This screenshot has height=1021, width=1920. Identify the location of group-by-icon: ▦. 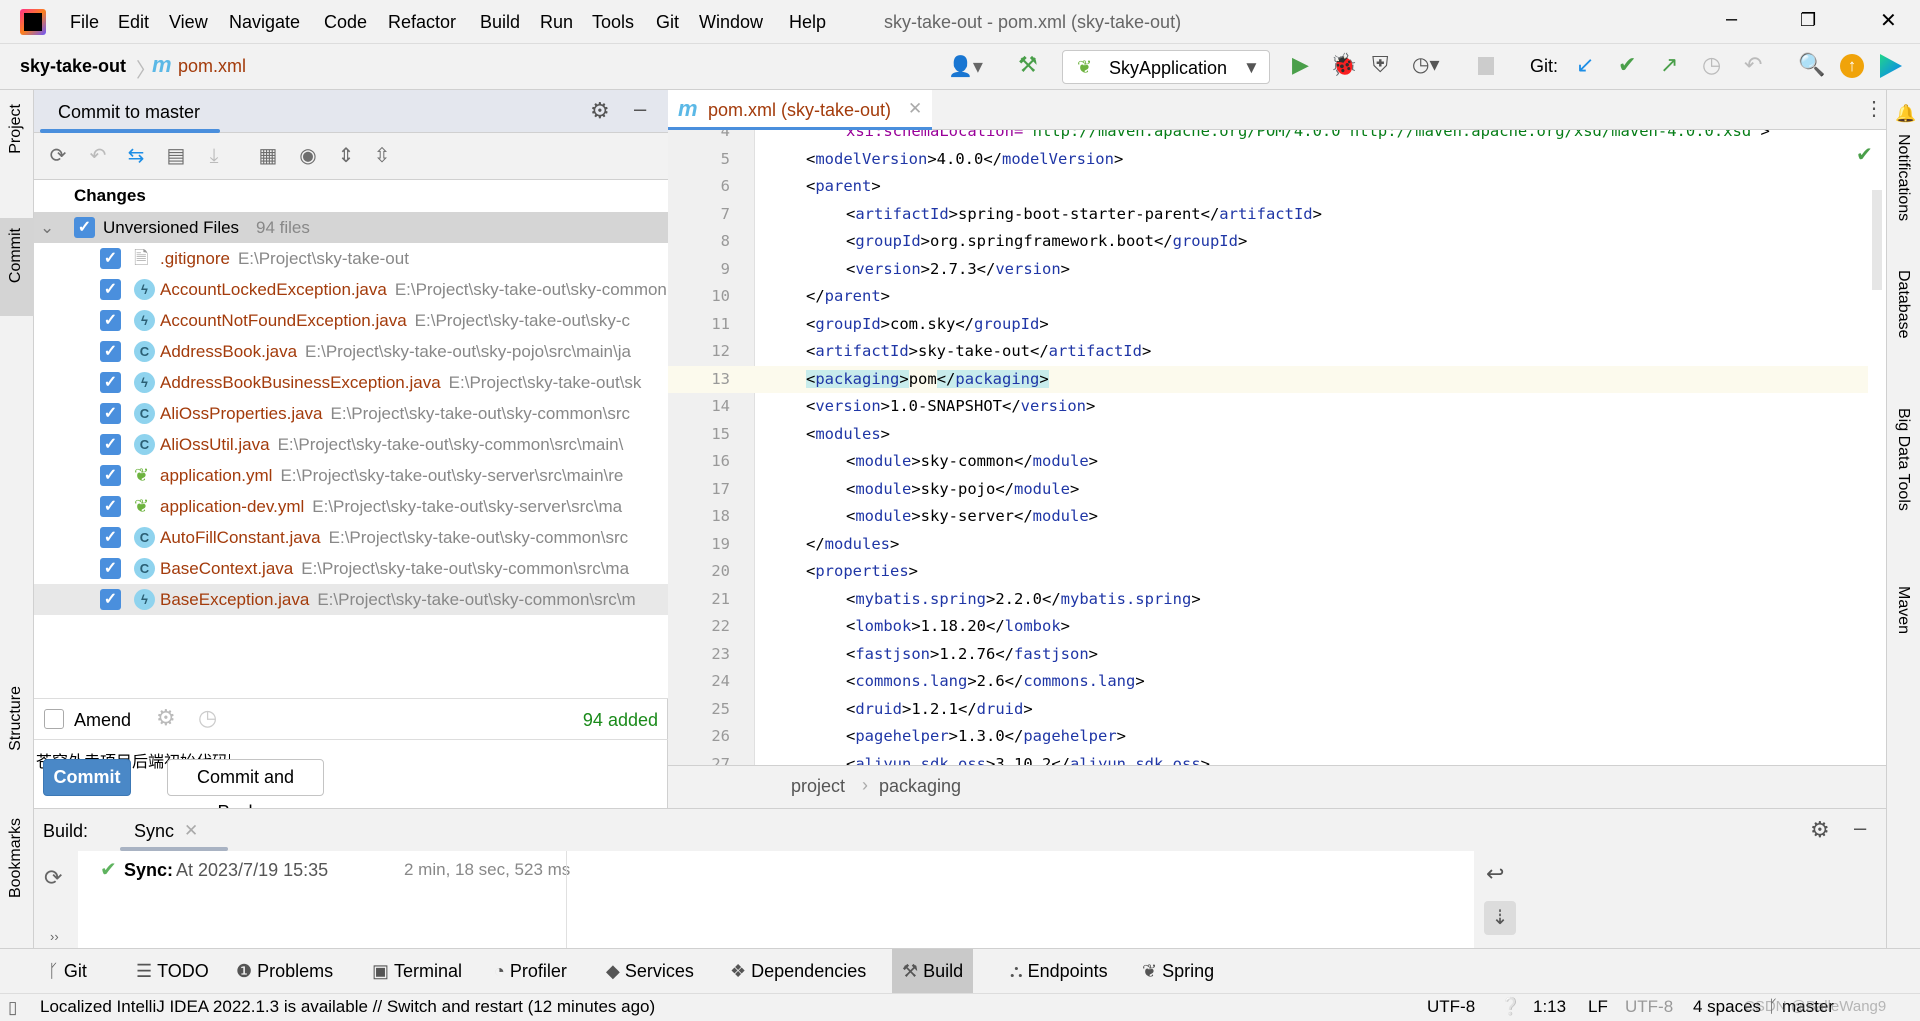
(268, 156).